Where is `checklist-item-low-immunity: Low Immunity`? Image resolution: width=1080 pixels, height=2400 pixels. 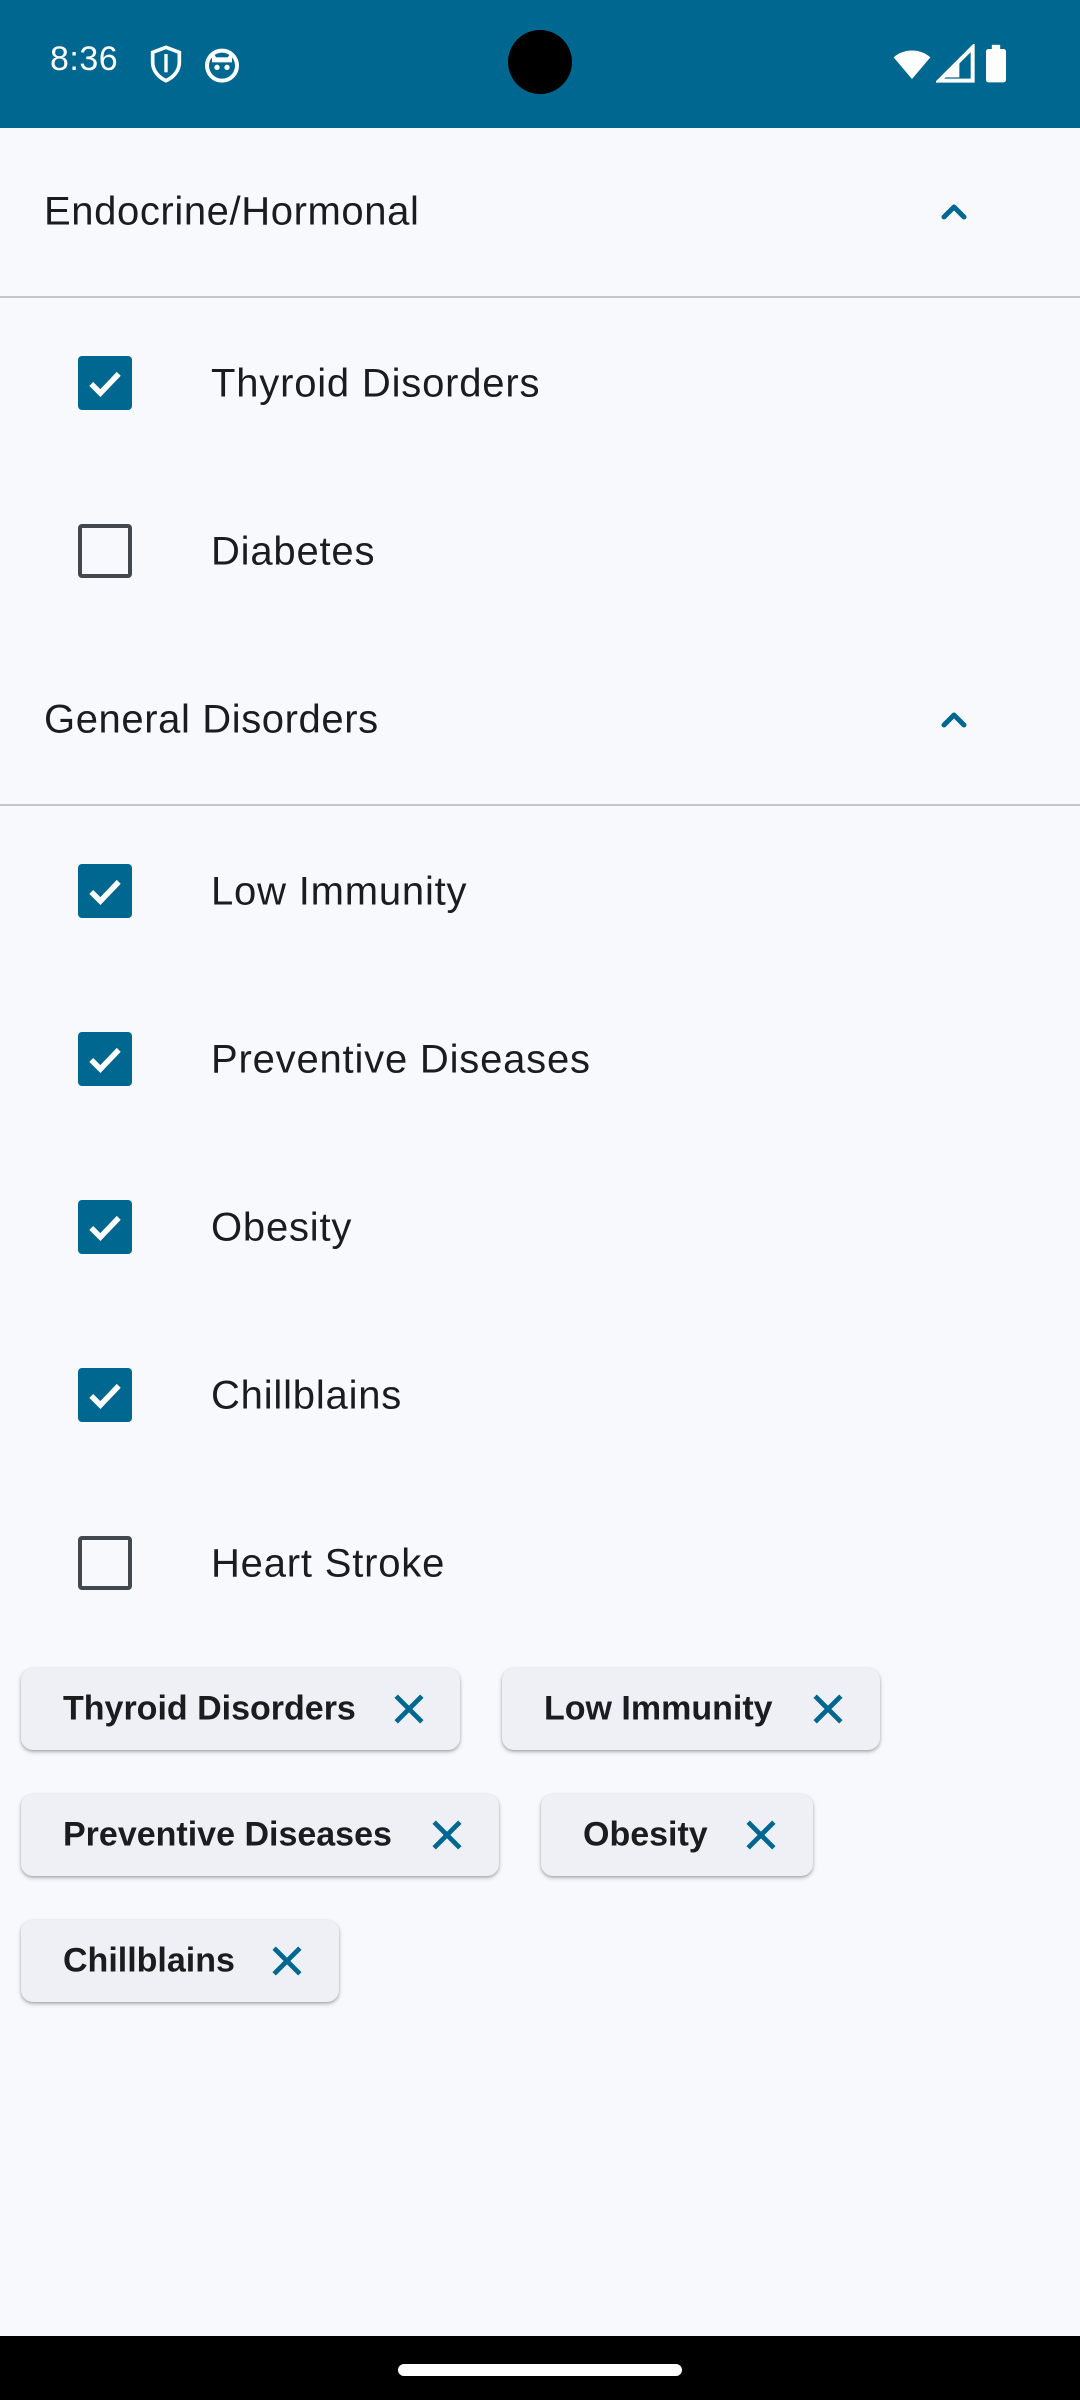 checklist-item-low-immunity: Low Immunity is located at coordinates (540, 892).